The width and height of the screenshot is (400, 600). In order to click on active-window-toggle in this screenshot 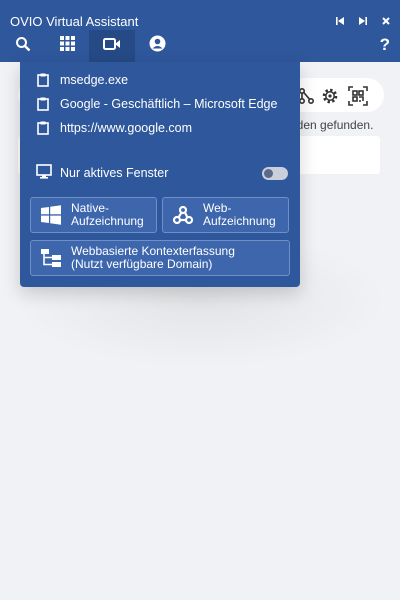, I will do `click(275, 173)`.